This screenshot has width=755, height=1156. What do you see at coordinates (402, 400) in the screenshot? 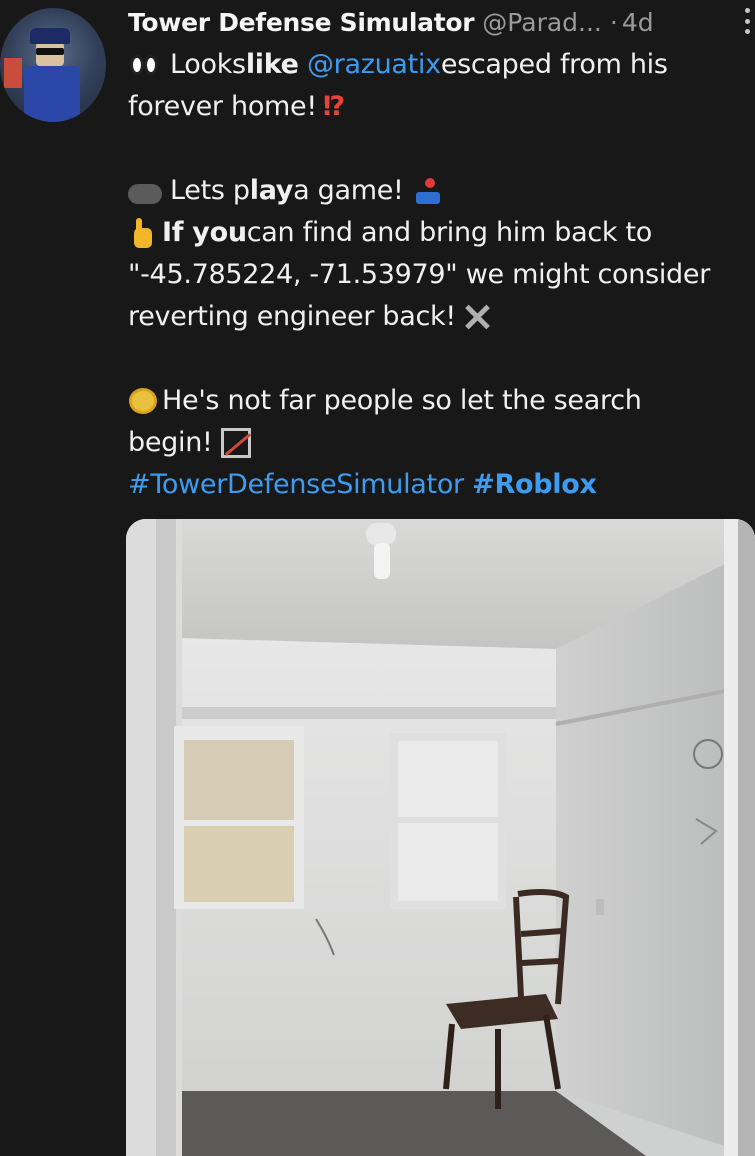
I see `text-not-far: He's not far people so let the search` at bounding box center [402, 400].